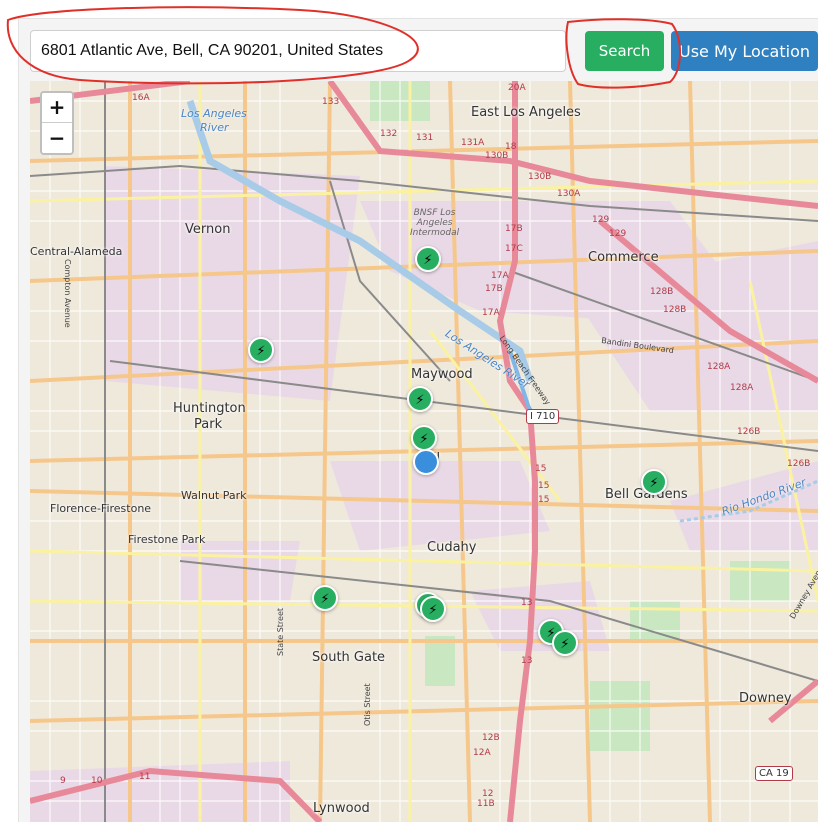  What do you see at coordinates (389, 134) in the screenshot?
I see `exit-label: 132` at bounding box center [389, 134].